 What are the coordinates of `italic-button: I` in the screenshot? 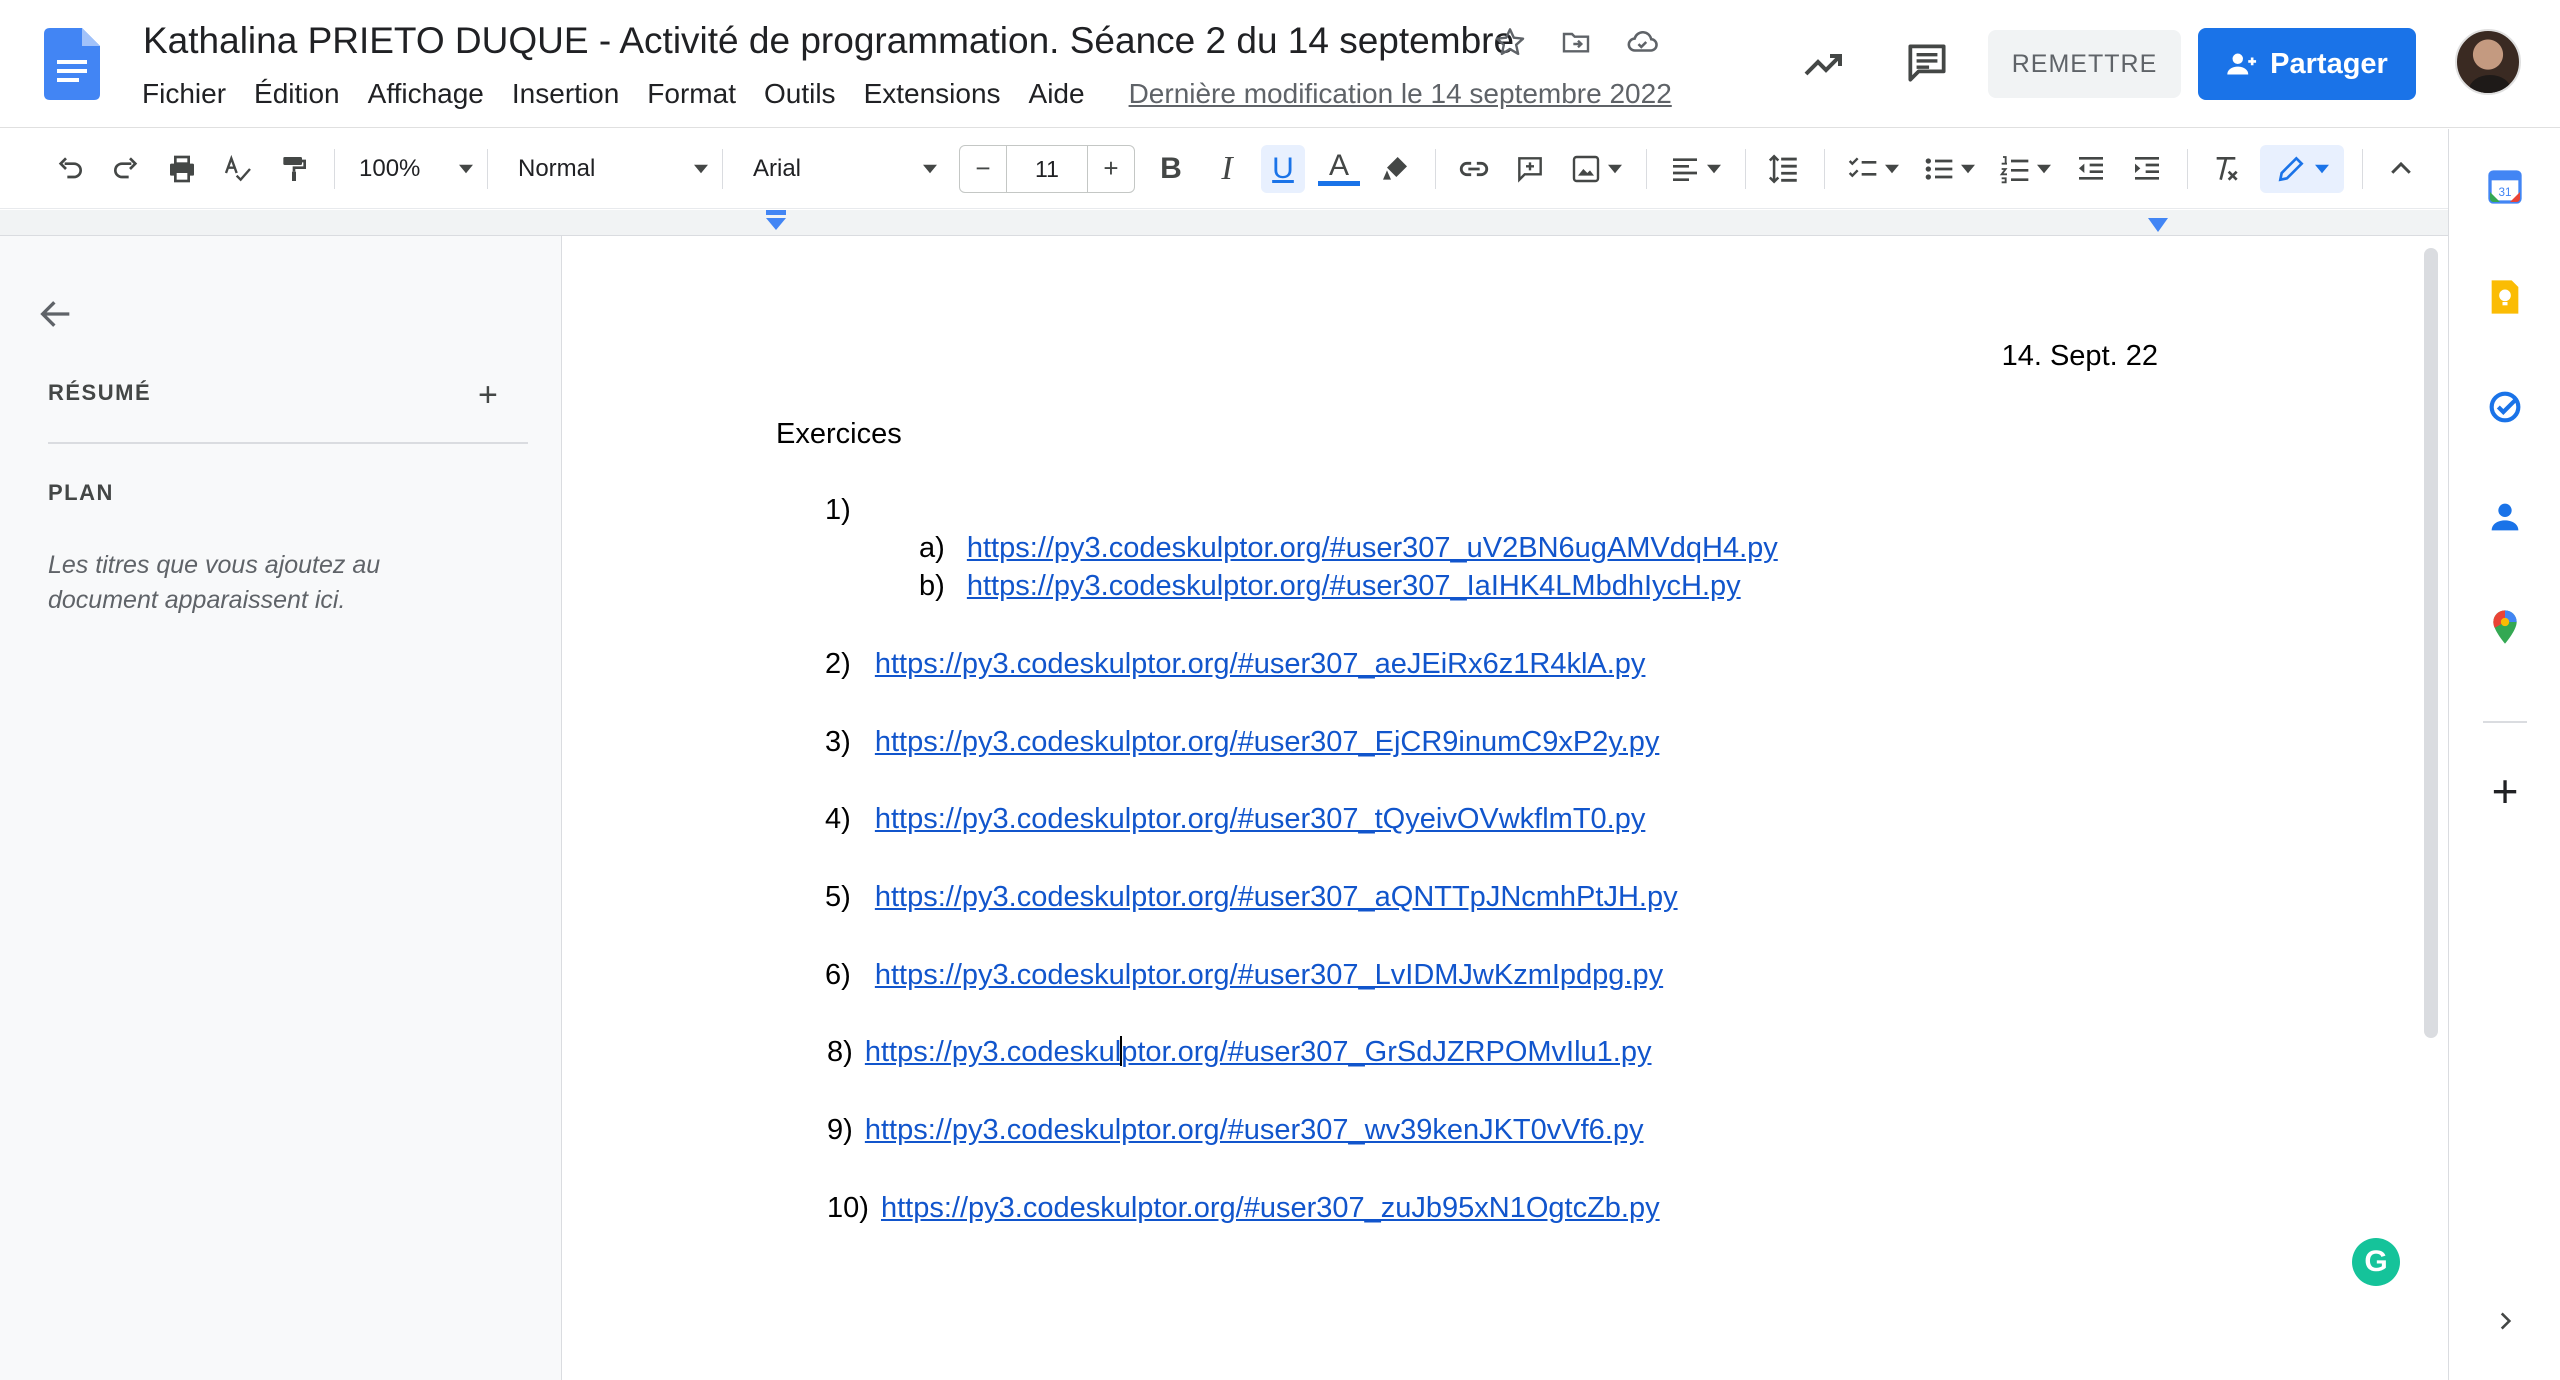 It's located at (1227, 169).